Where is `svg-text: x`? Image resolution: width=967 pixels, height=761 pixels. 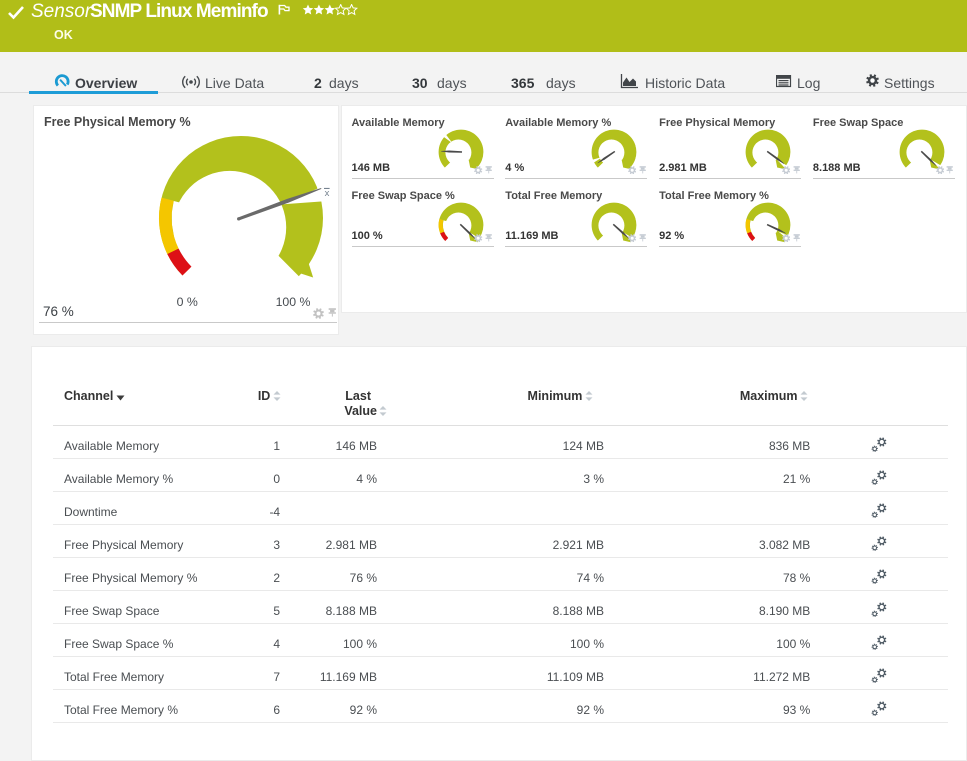 svg-text: x is located at coordinates (326, 194).